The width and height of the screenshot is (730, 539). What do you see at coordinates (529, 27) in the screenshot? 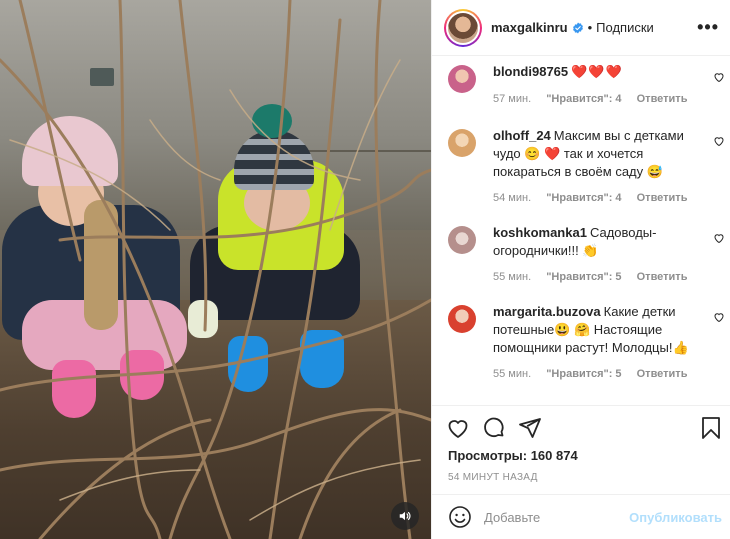
I see `author-username: maxgalkinru` at bounding box center [529, 27].